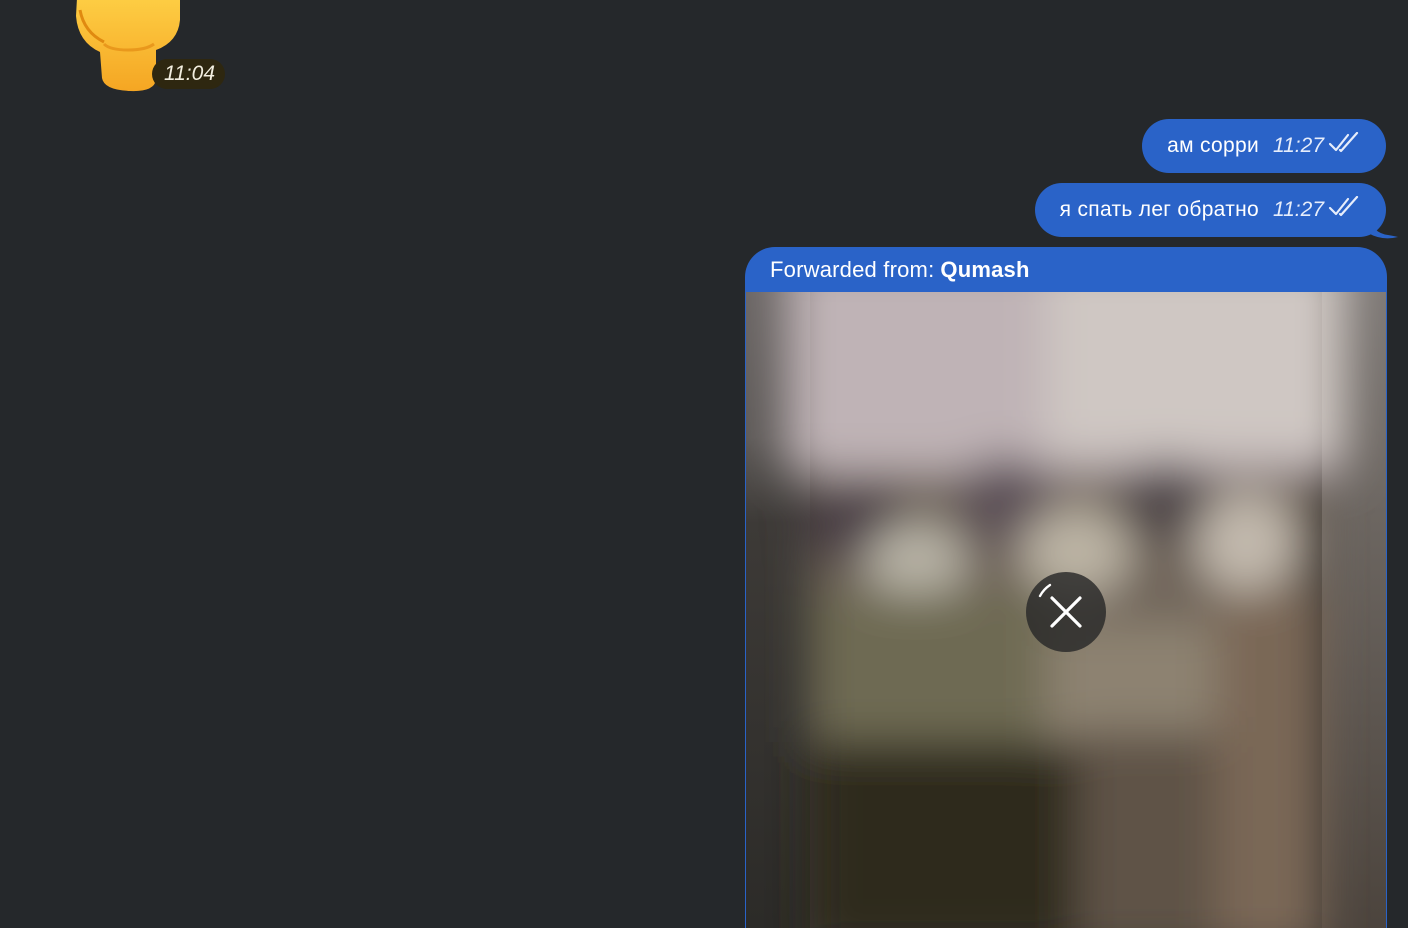 This screenshot has height=928, width=1408. I want to click on bubble-tail, so click(1383, 227).